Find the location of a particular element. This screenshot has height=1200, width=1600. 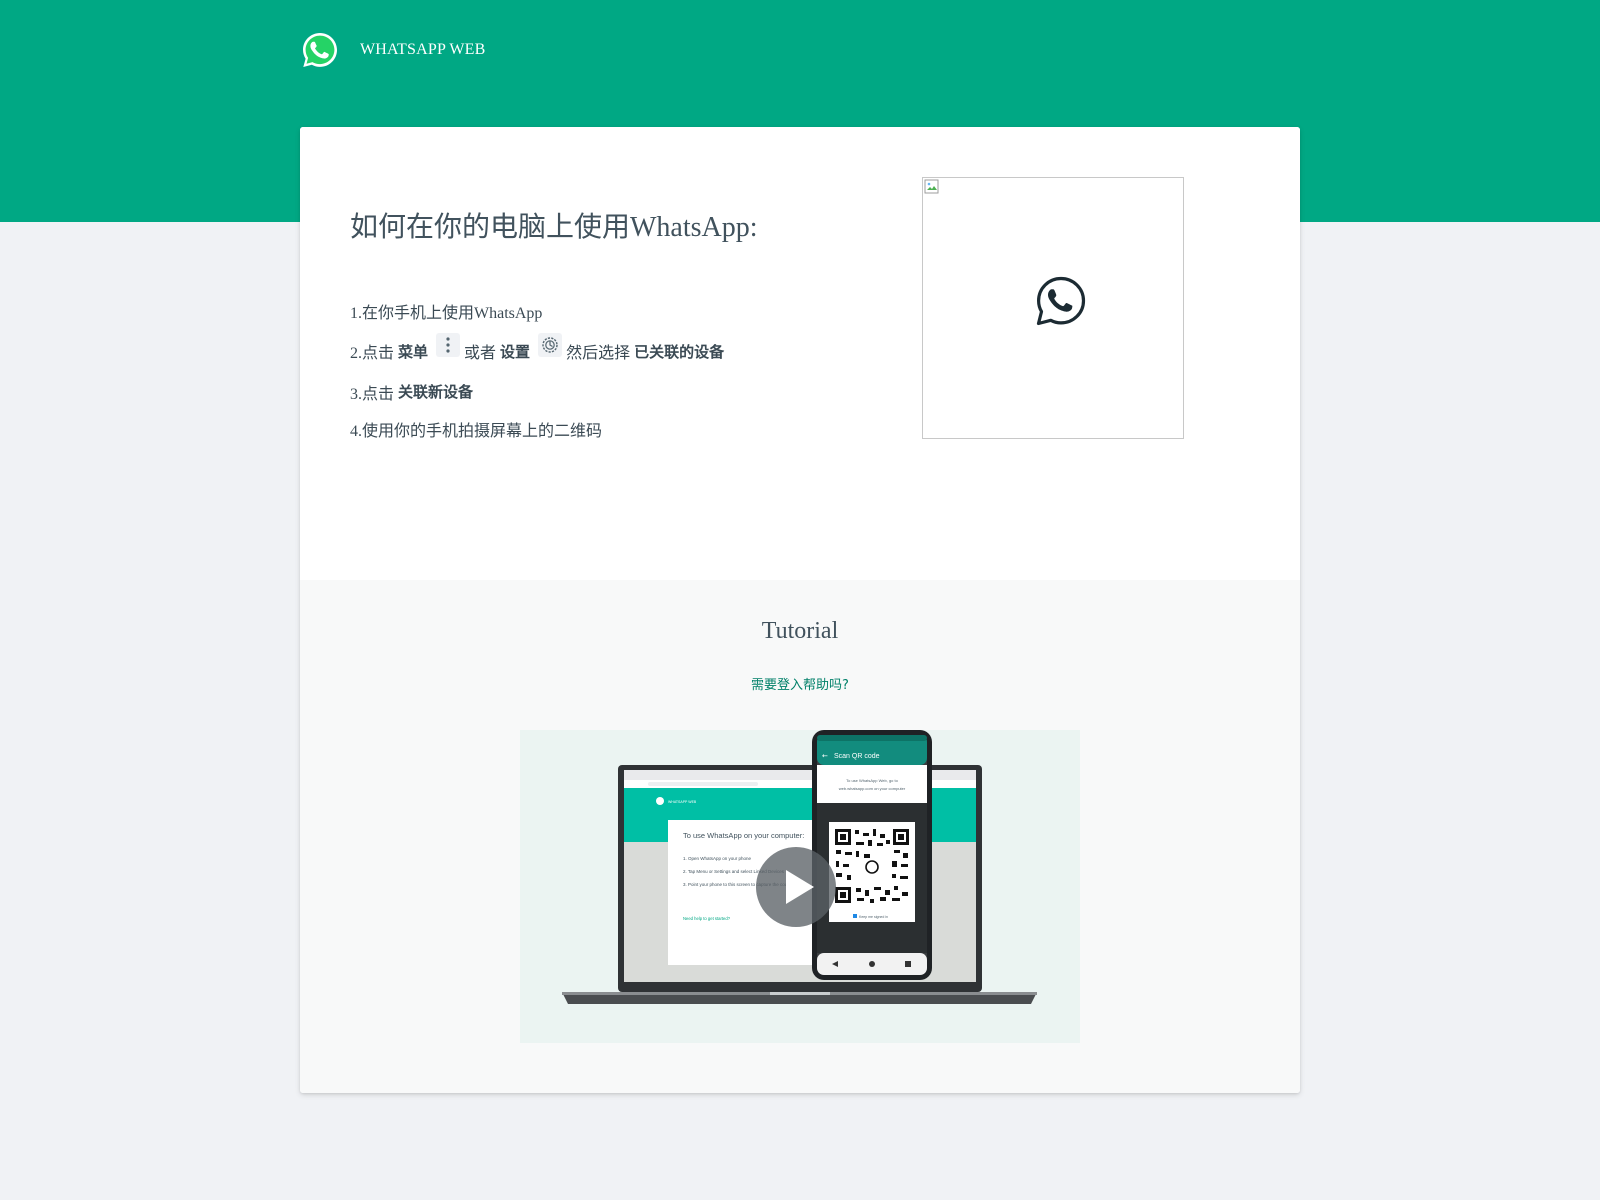

instruction-step-1: 1.在你手机上使用WhatsApp is located at coordinates (539, 310).